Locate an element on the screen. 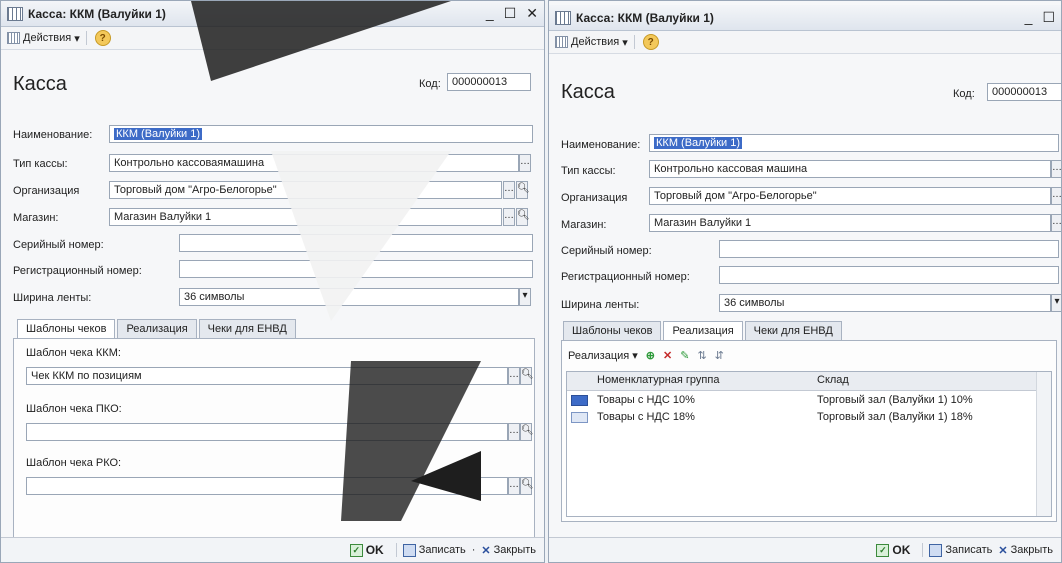  delete-icon: ✕ is located at coordinates (667, 355).